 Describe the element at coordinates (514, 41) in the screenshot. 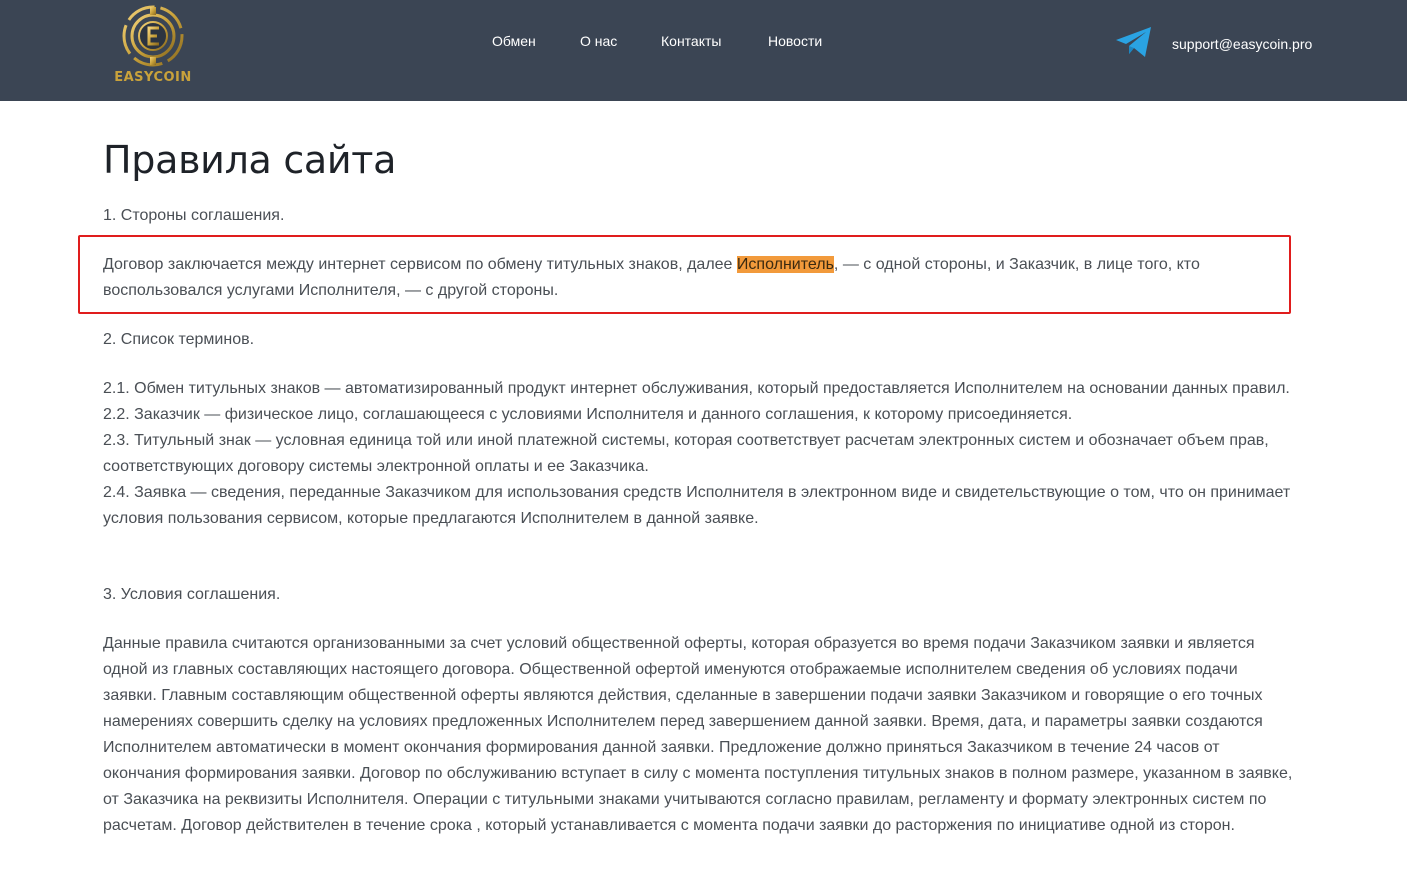

I see `nav-exchange: Обмен` at that location.